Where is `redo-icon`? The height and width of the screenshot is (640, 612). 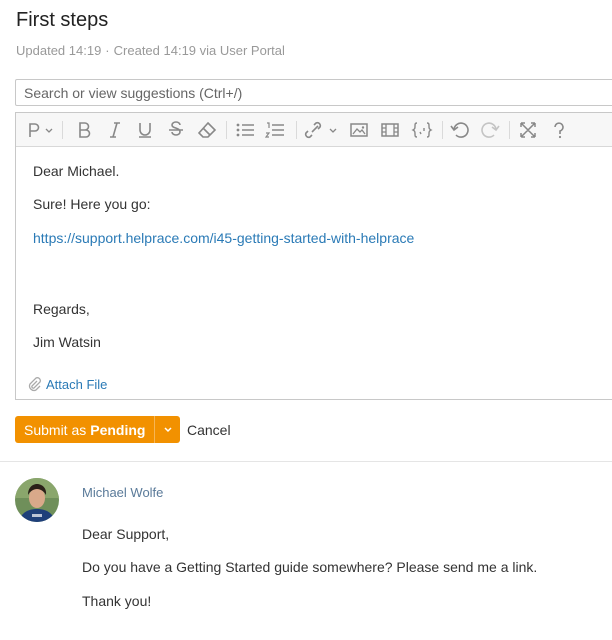 redo-icon is located at coordinates (490, 130).